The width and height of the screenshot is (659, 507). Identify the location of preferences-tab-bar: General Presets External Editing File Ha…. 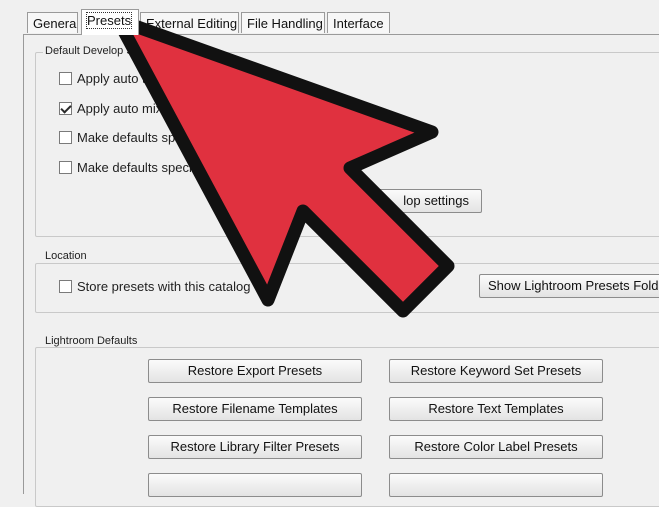
(329, 17).